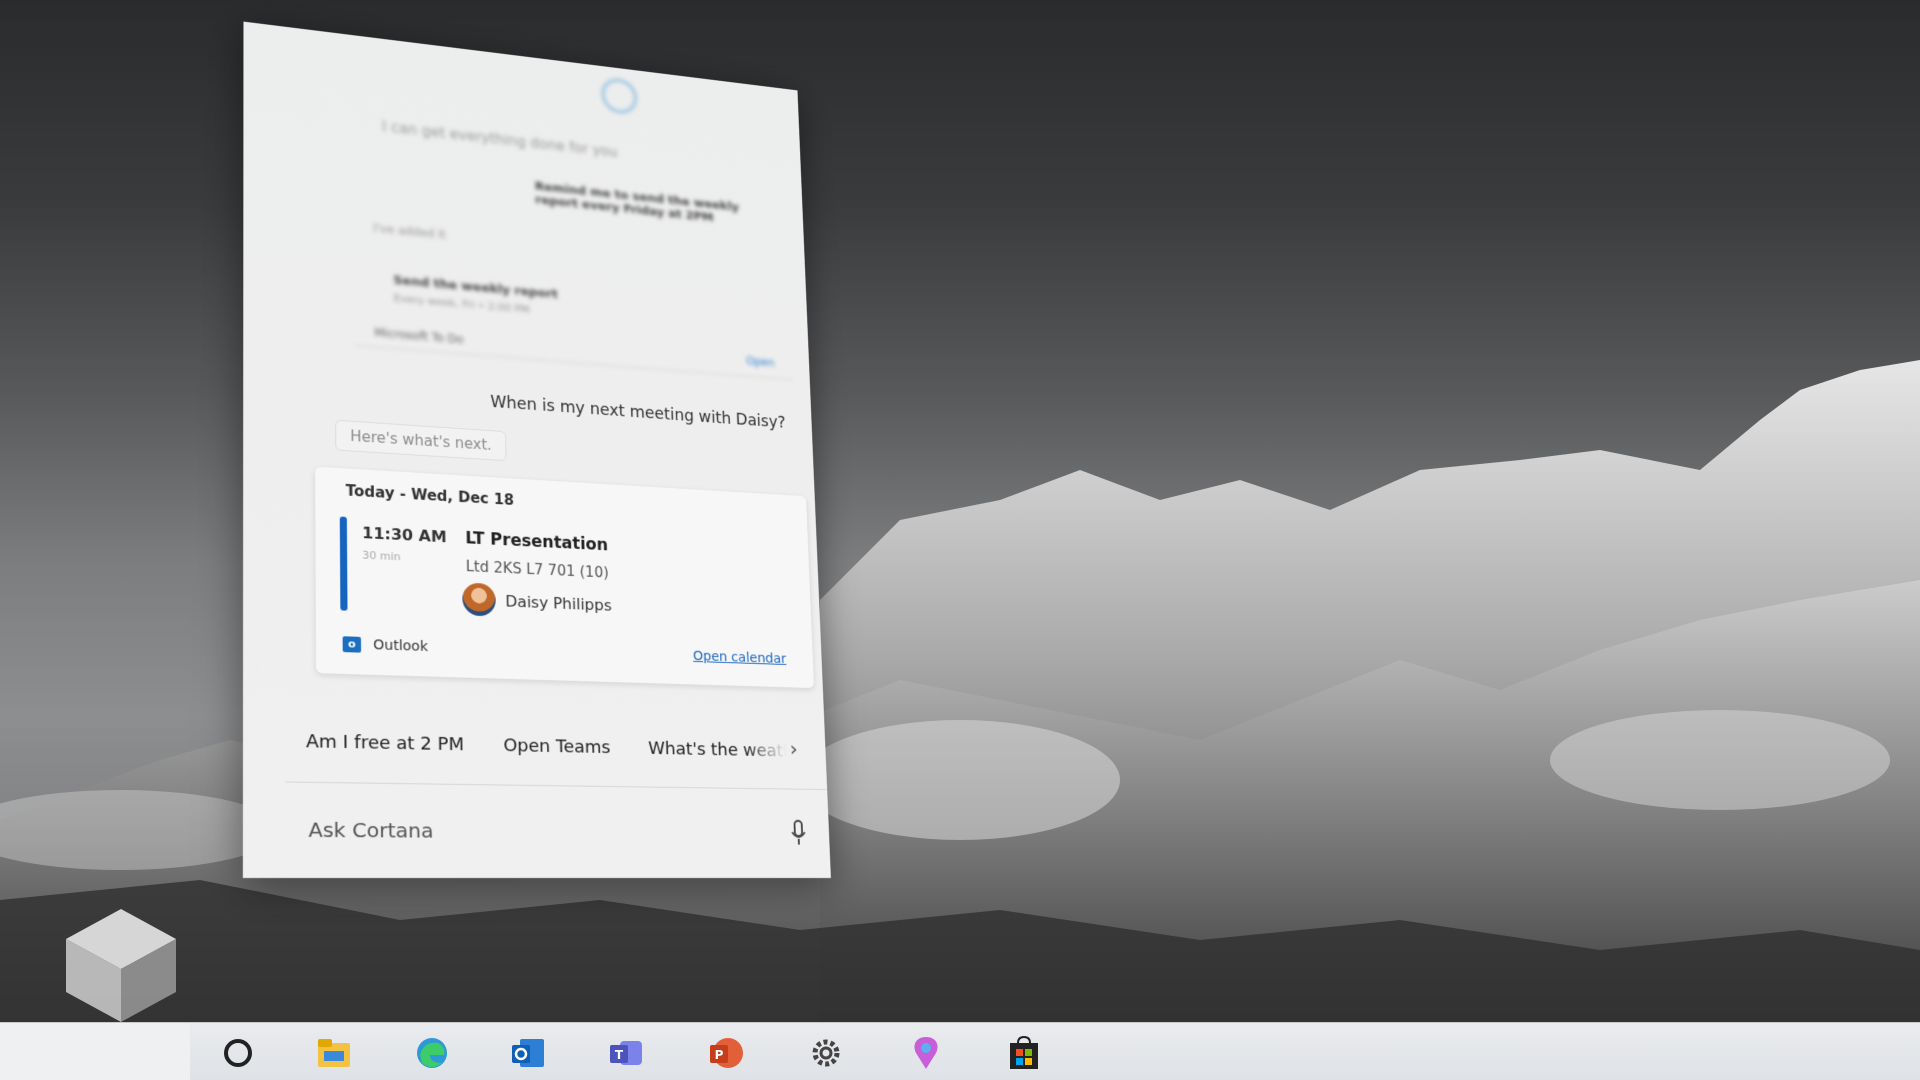  I want to click on microphone-icon, so click(798, 833).